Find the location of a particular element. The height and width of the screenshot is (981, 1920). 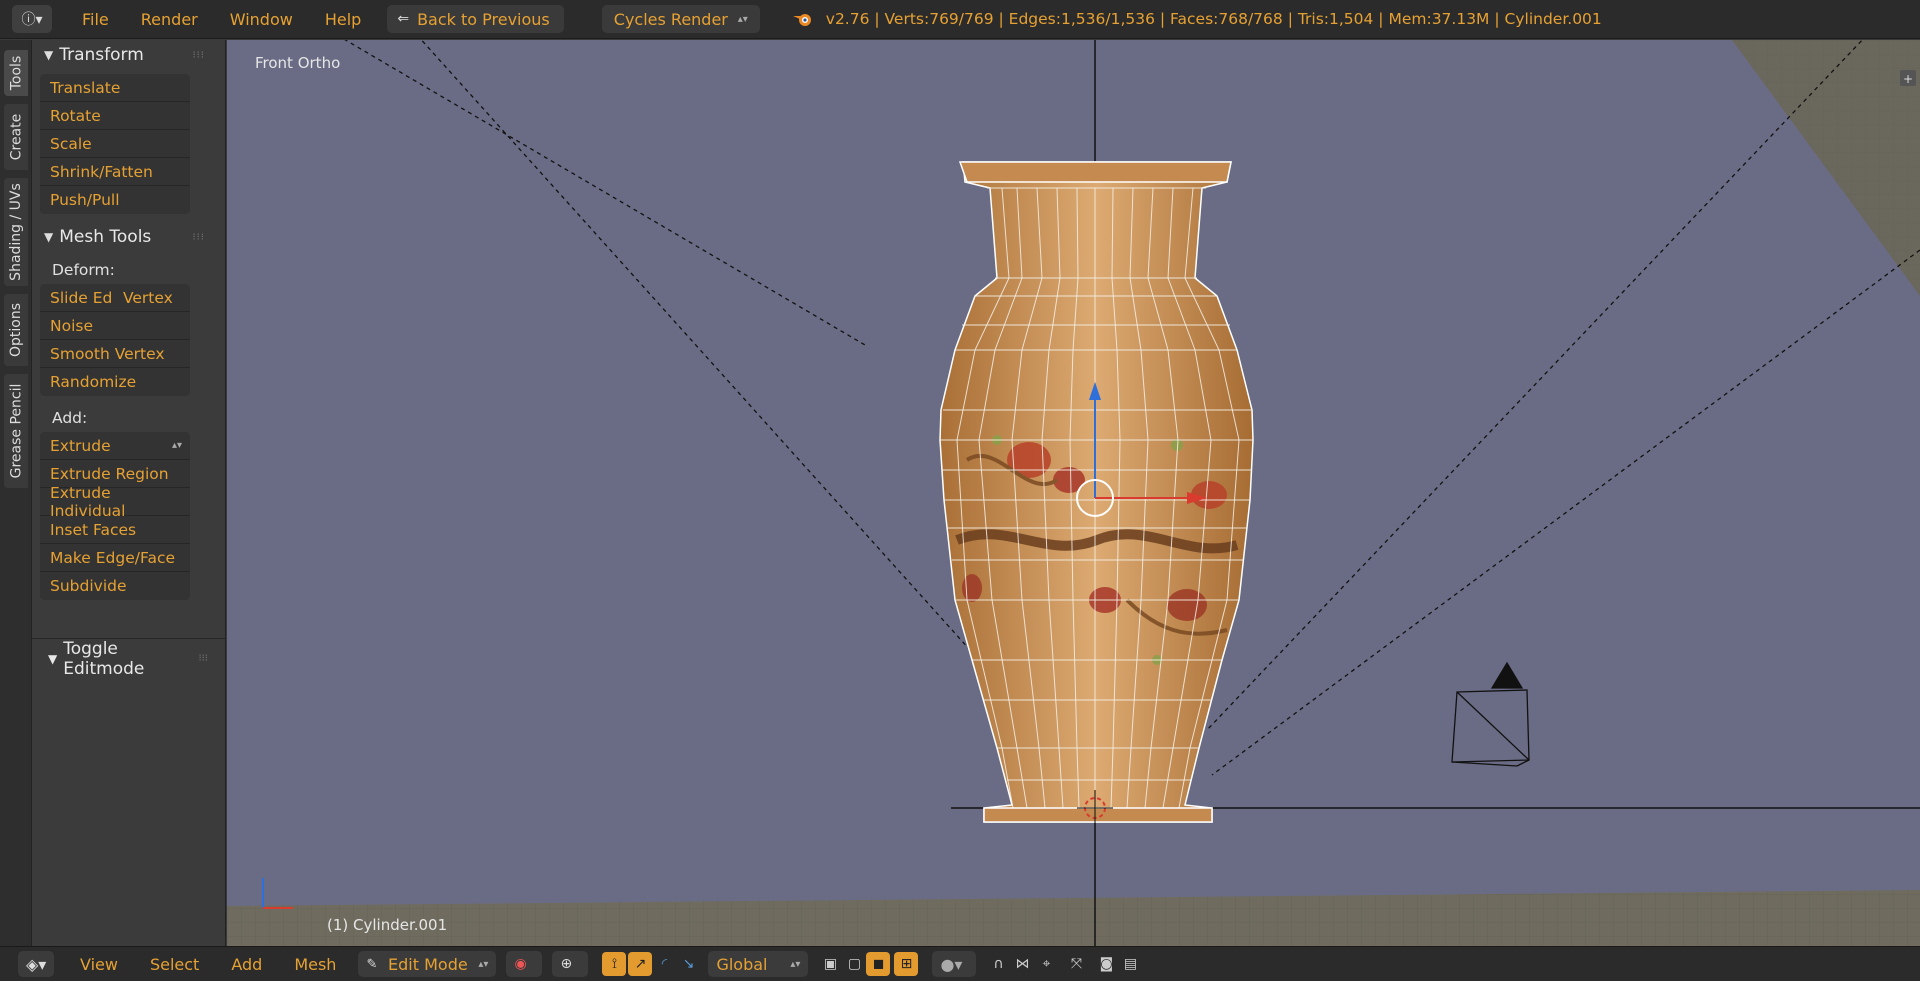

mesh-tools-panel-header: ▼ Mesh Tools ⁝⁝⁝ is located at coordinates (128, 237).